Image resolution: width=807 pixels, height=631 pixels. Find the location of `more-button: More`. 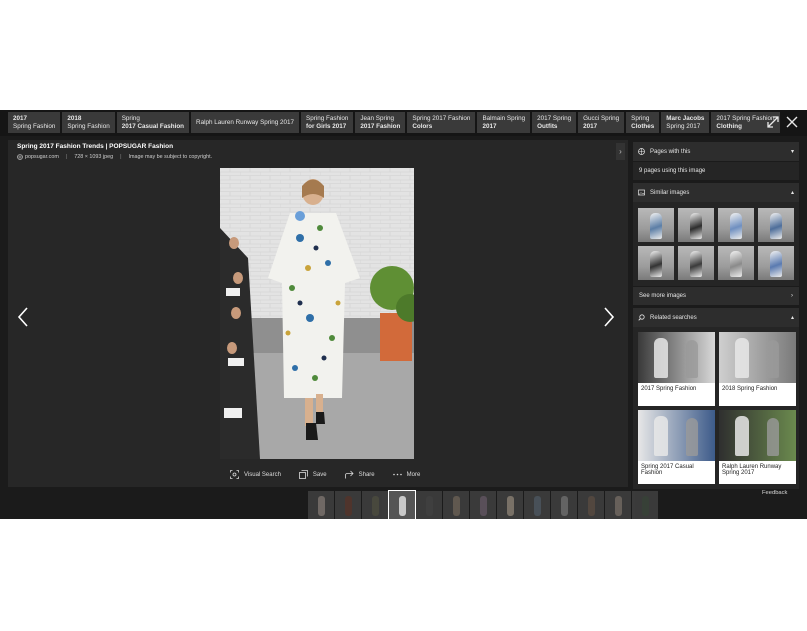

more-button: More is located at coordinates (406, 474).